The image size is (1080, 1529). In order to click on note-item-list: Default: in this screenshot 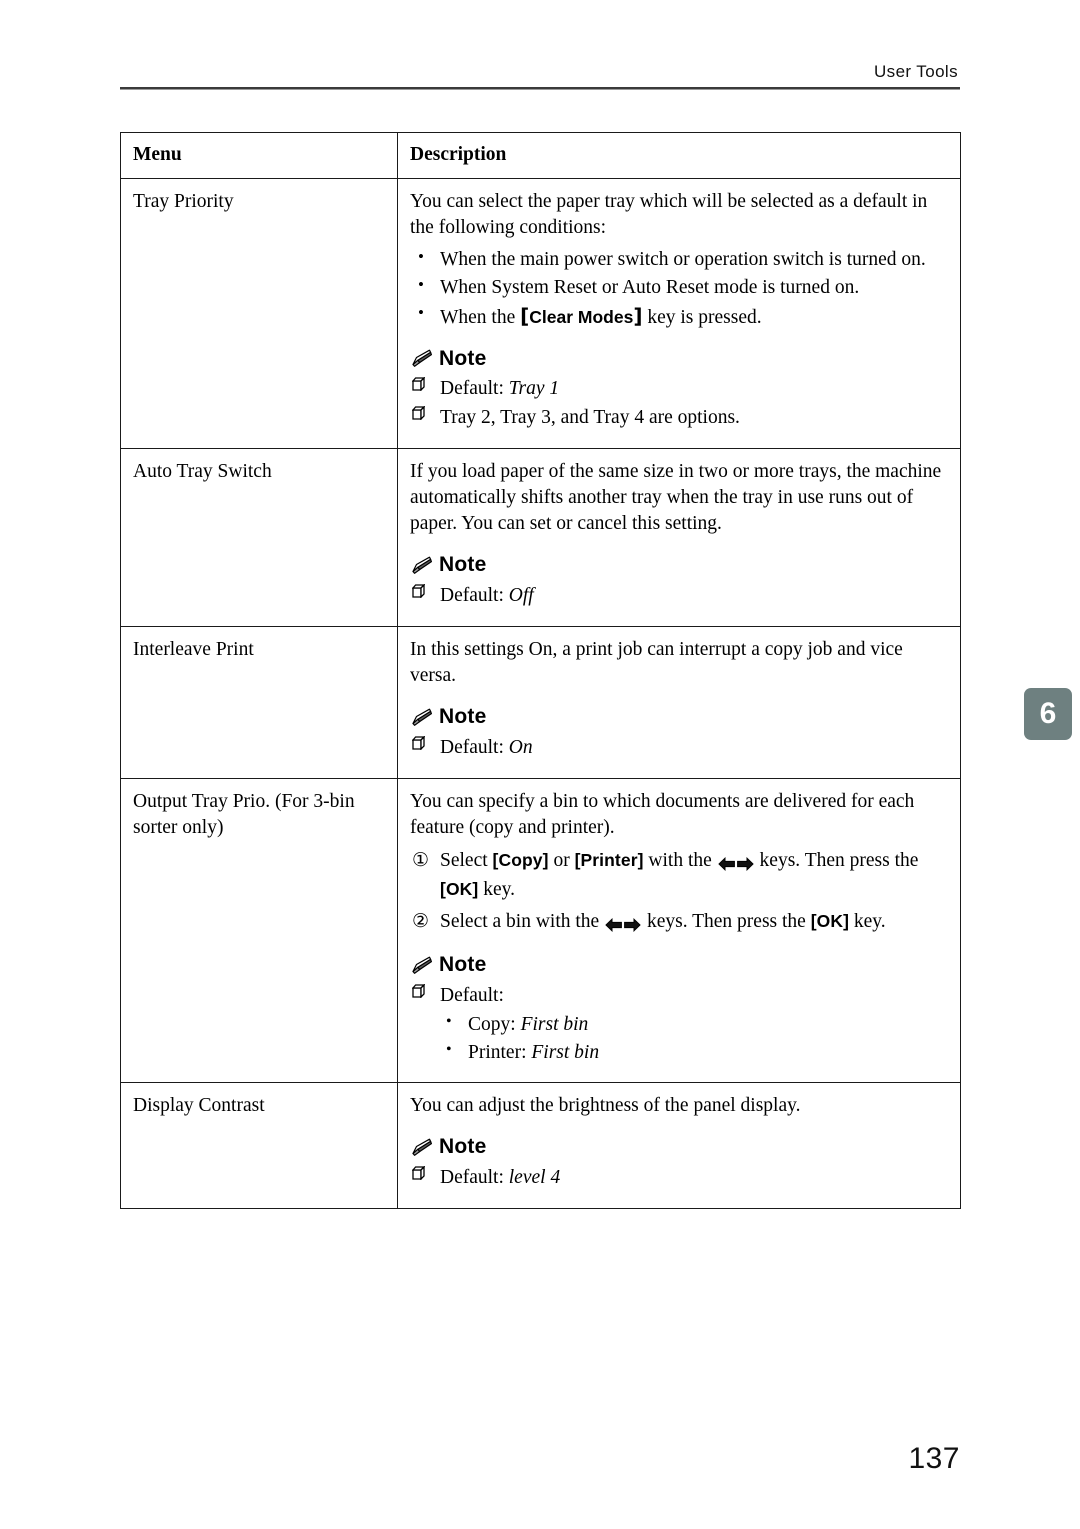, I will do `click(679, 996)`.